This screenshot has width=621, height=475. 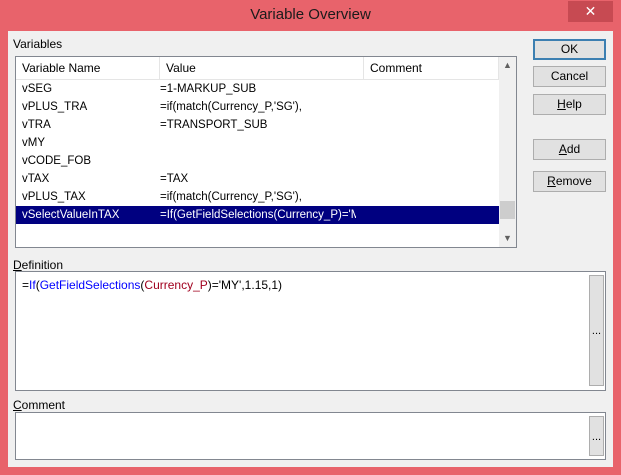 I want to click on variable-value-cell: =TRANSPORT_SUB, so click(x=214, y=125).